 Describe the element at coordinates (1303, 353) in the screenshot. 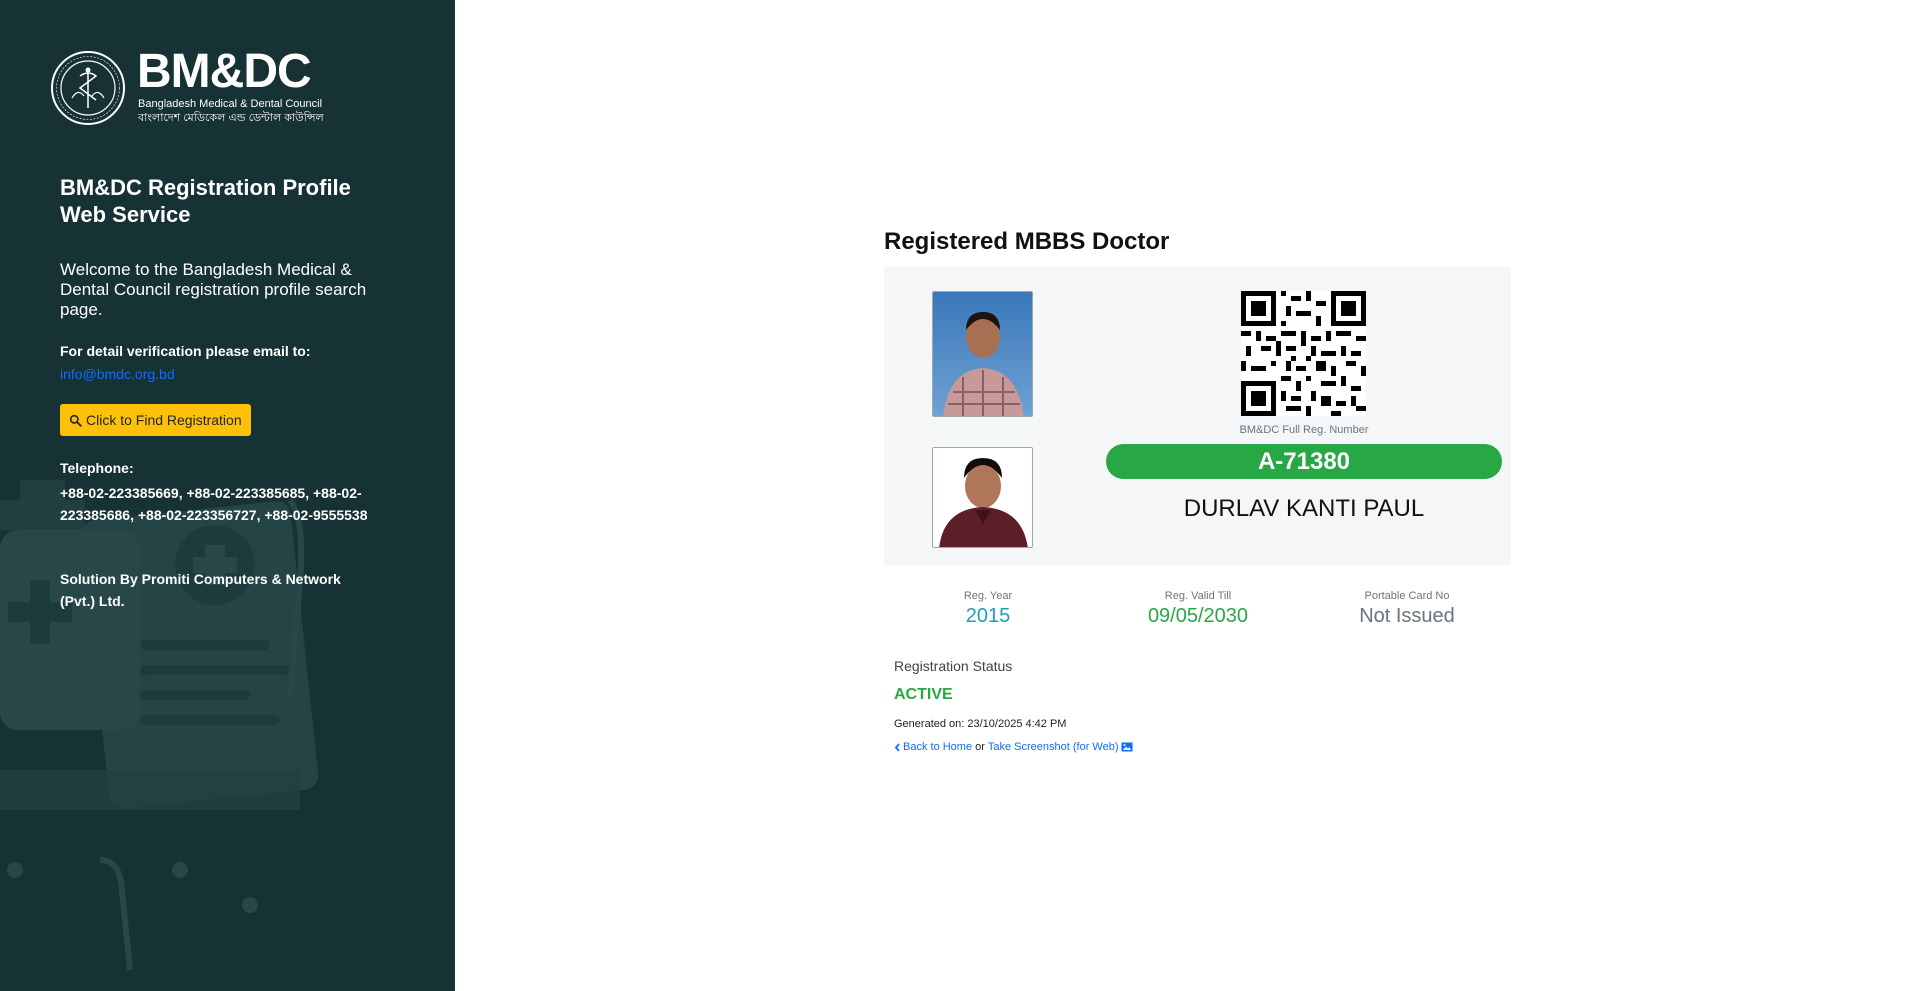

I see `qr-code` at that location.